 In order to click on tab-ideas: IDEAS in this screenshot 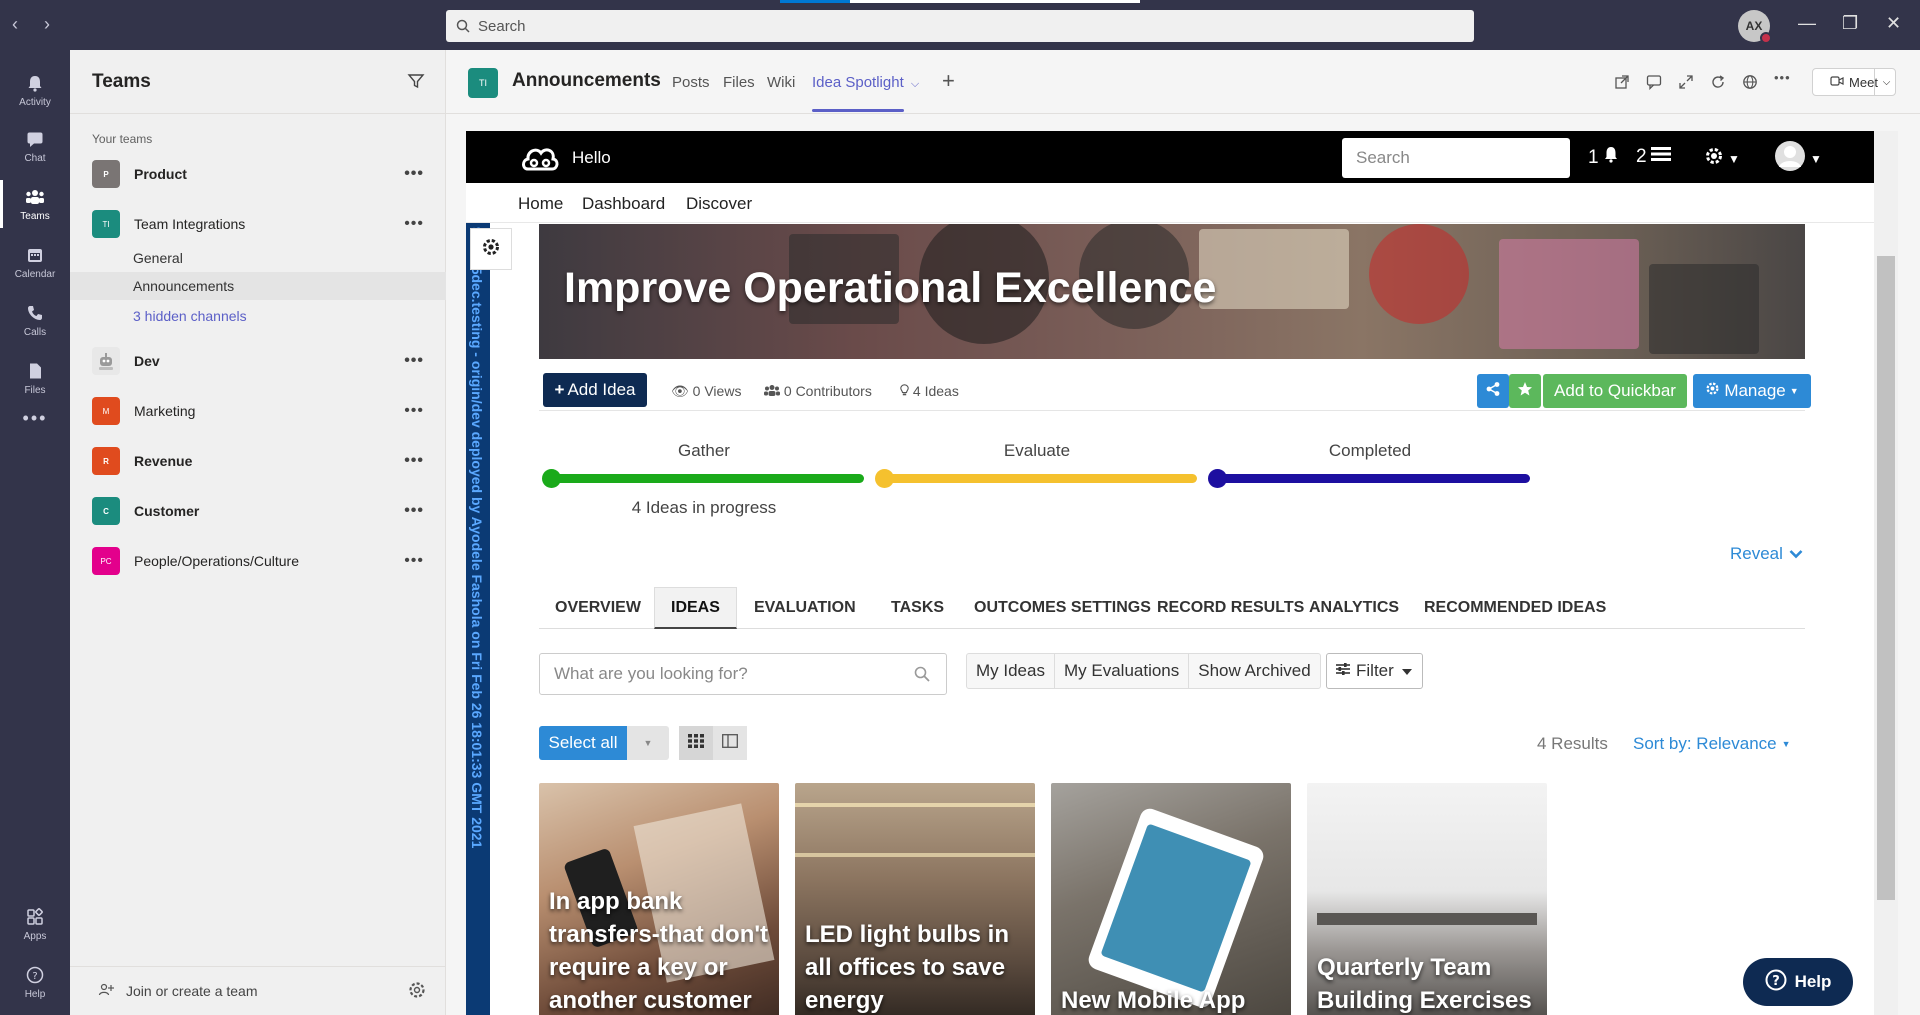, I will do `click(695, 608)`.